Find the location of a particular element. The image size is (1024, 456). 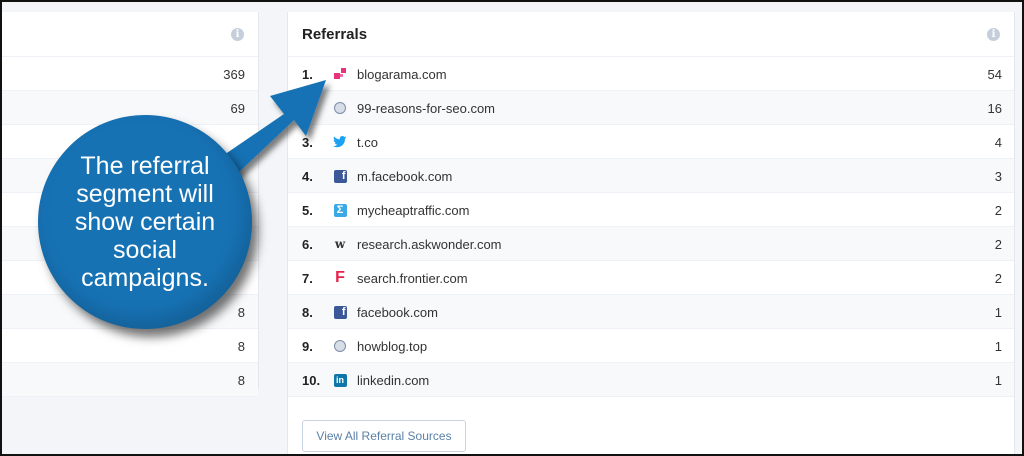

referrals-header: Referrals i is located at coordinates (651, 34).